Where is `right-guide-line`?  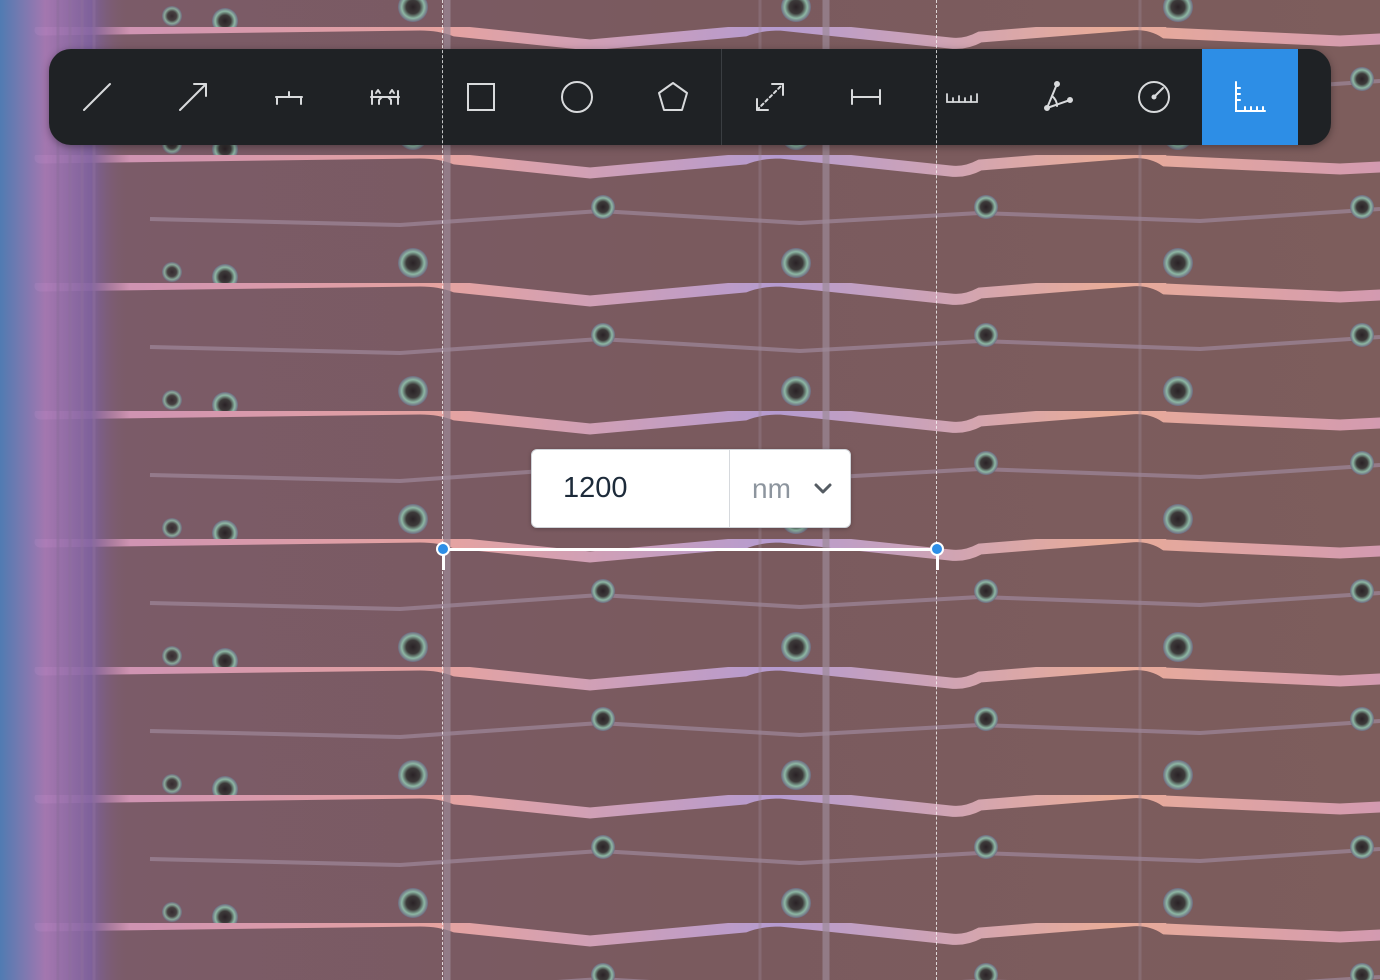 right-guide-line is located at coordinates (936, 490).